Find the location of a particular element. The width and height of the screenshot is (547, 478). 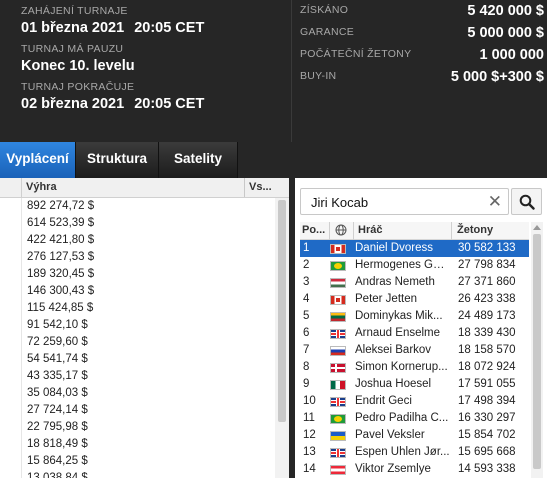

prize-cell: 43 335,17 $ is located at coordinates (57, 376).